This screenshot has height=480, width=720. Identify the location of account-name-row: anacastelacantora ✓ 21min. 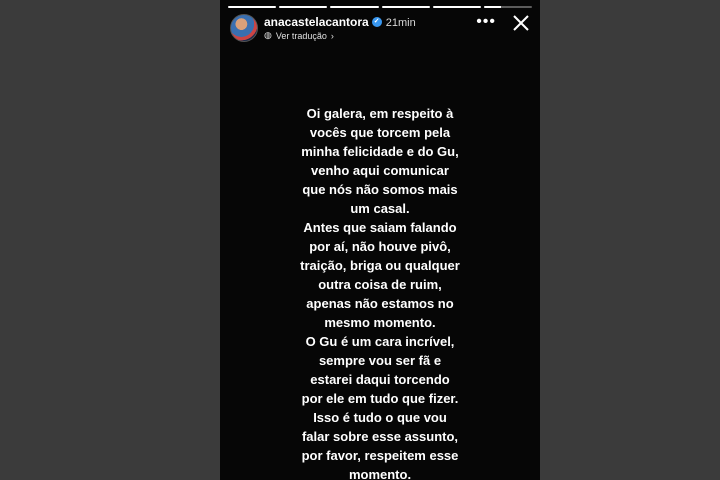
(340, 22).